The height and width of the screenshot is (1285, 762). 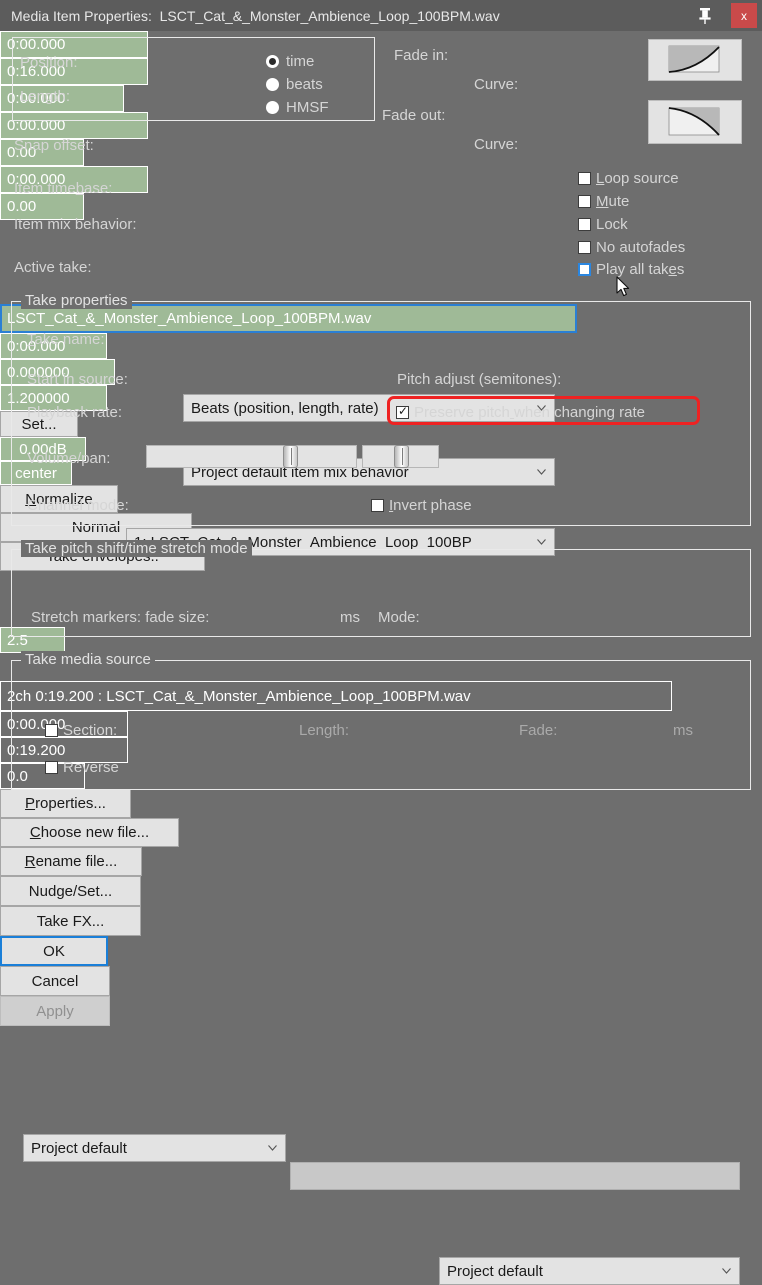 I want to click on volume-pan-label: Volume/pan:, so click(x=69, y=458).